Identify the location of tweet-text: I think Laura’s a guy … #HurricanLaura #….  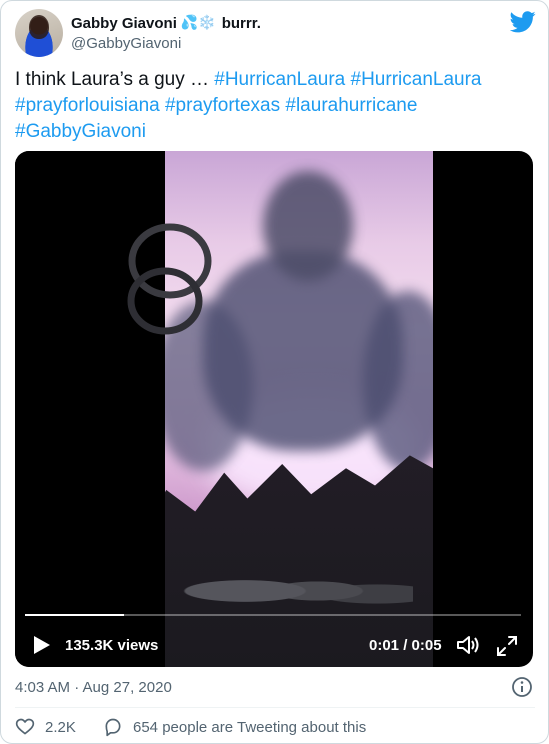
(275, 106).